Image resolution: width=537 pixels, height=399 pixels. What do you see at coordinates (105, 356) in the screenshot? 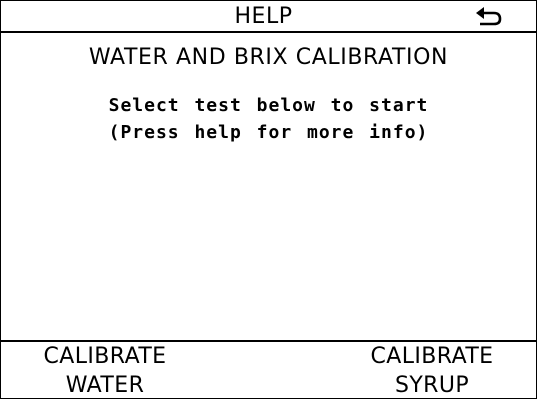
I see `calibrate-water-label-1: CALIBRATE` at bounding box center [105, 356].